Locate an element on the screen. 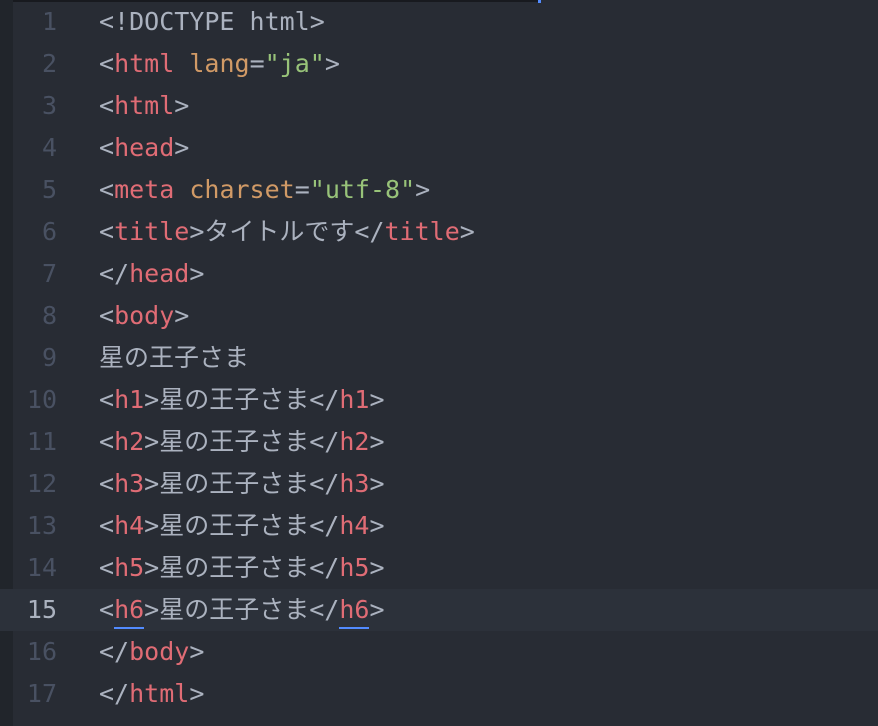 The width and height of the screenshot is (878, 726). text-token: 星の王子さま is located at coordinates (174, 357).